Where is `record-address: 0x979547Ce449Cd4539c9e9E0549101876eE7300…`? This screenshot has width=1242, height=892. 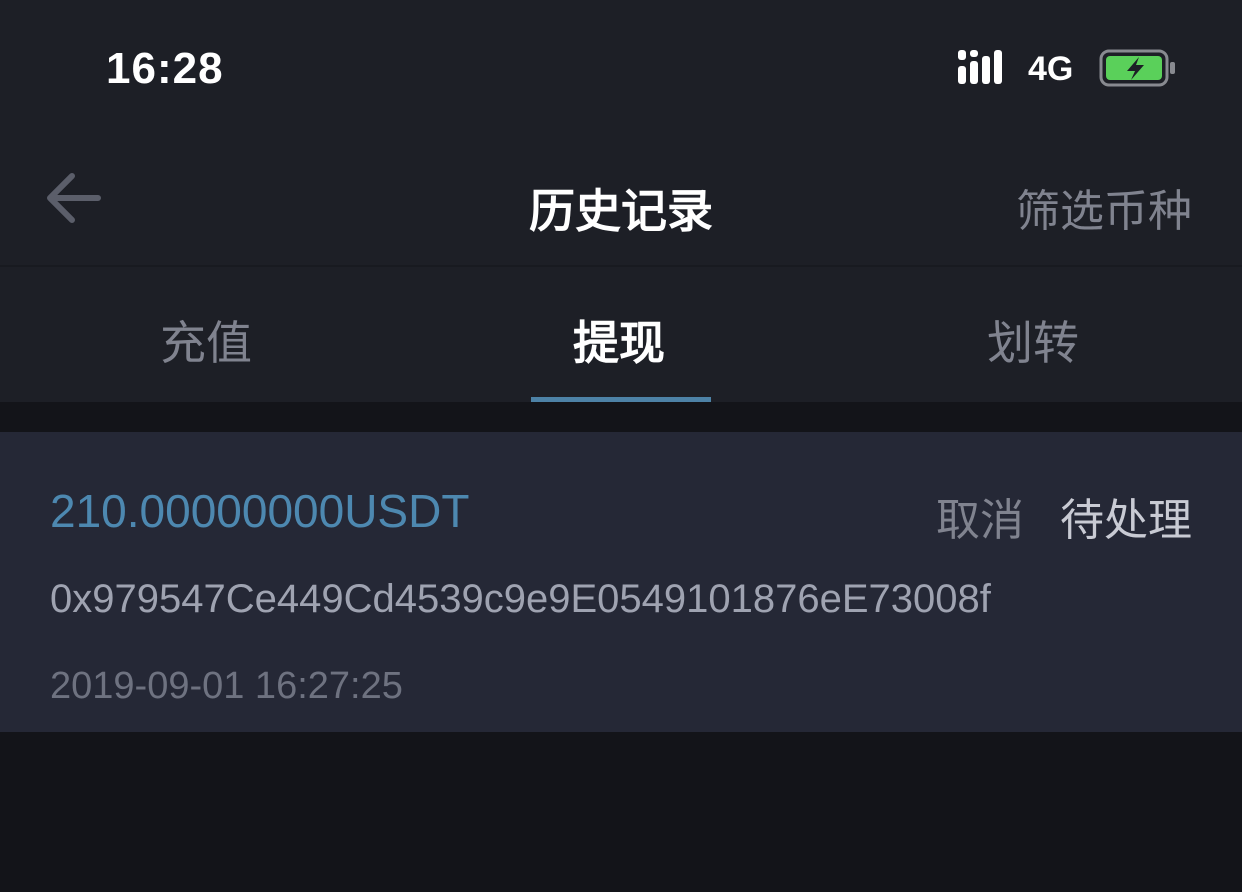
record-address: 0x979547Ce449Cd4539c9e9E0549101876eE7300… is located at coordinates (520, 599).